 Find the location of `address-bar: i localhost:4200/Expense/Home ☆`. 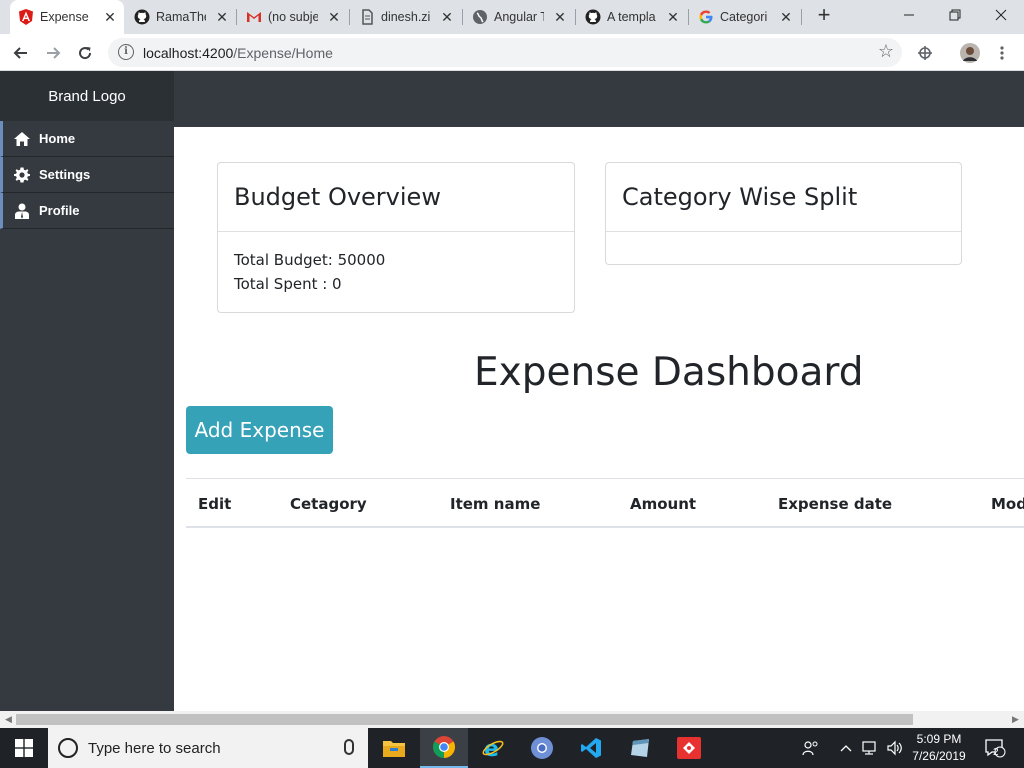

address-bar: i localhost:4200/Expense/Home ☆ is located at coordinates (505, 52).